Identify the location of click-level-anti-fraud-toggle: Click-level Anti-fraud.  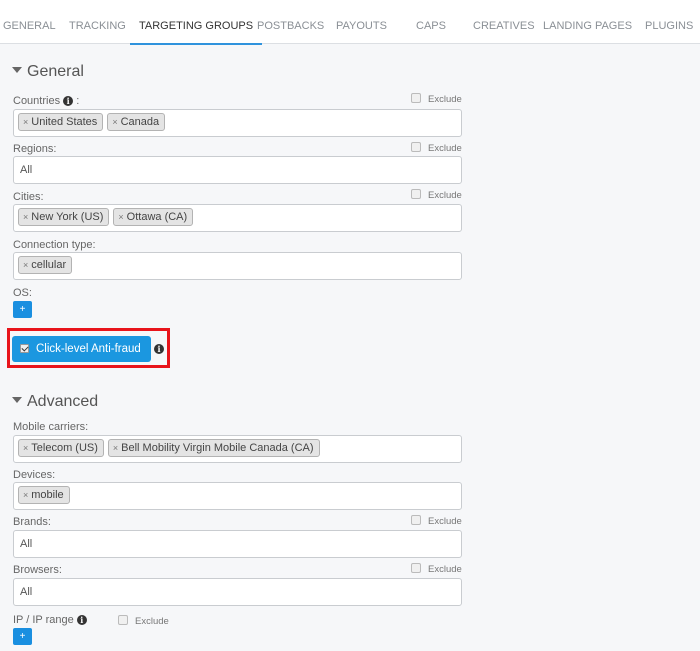
(81, 349).